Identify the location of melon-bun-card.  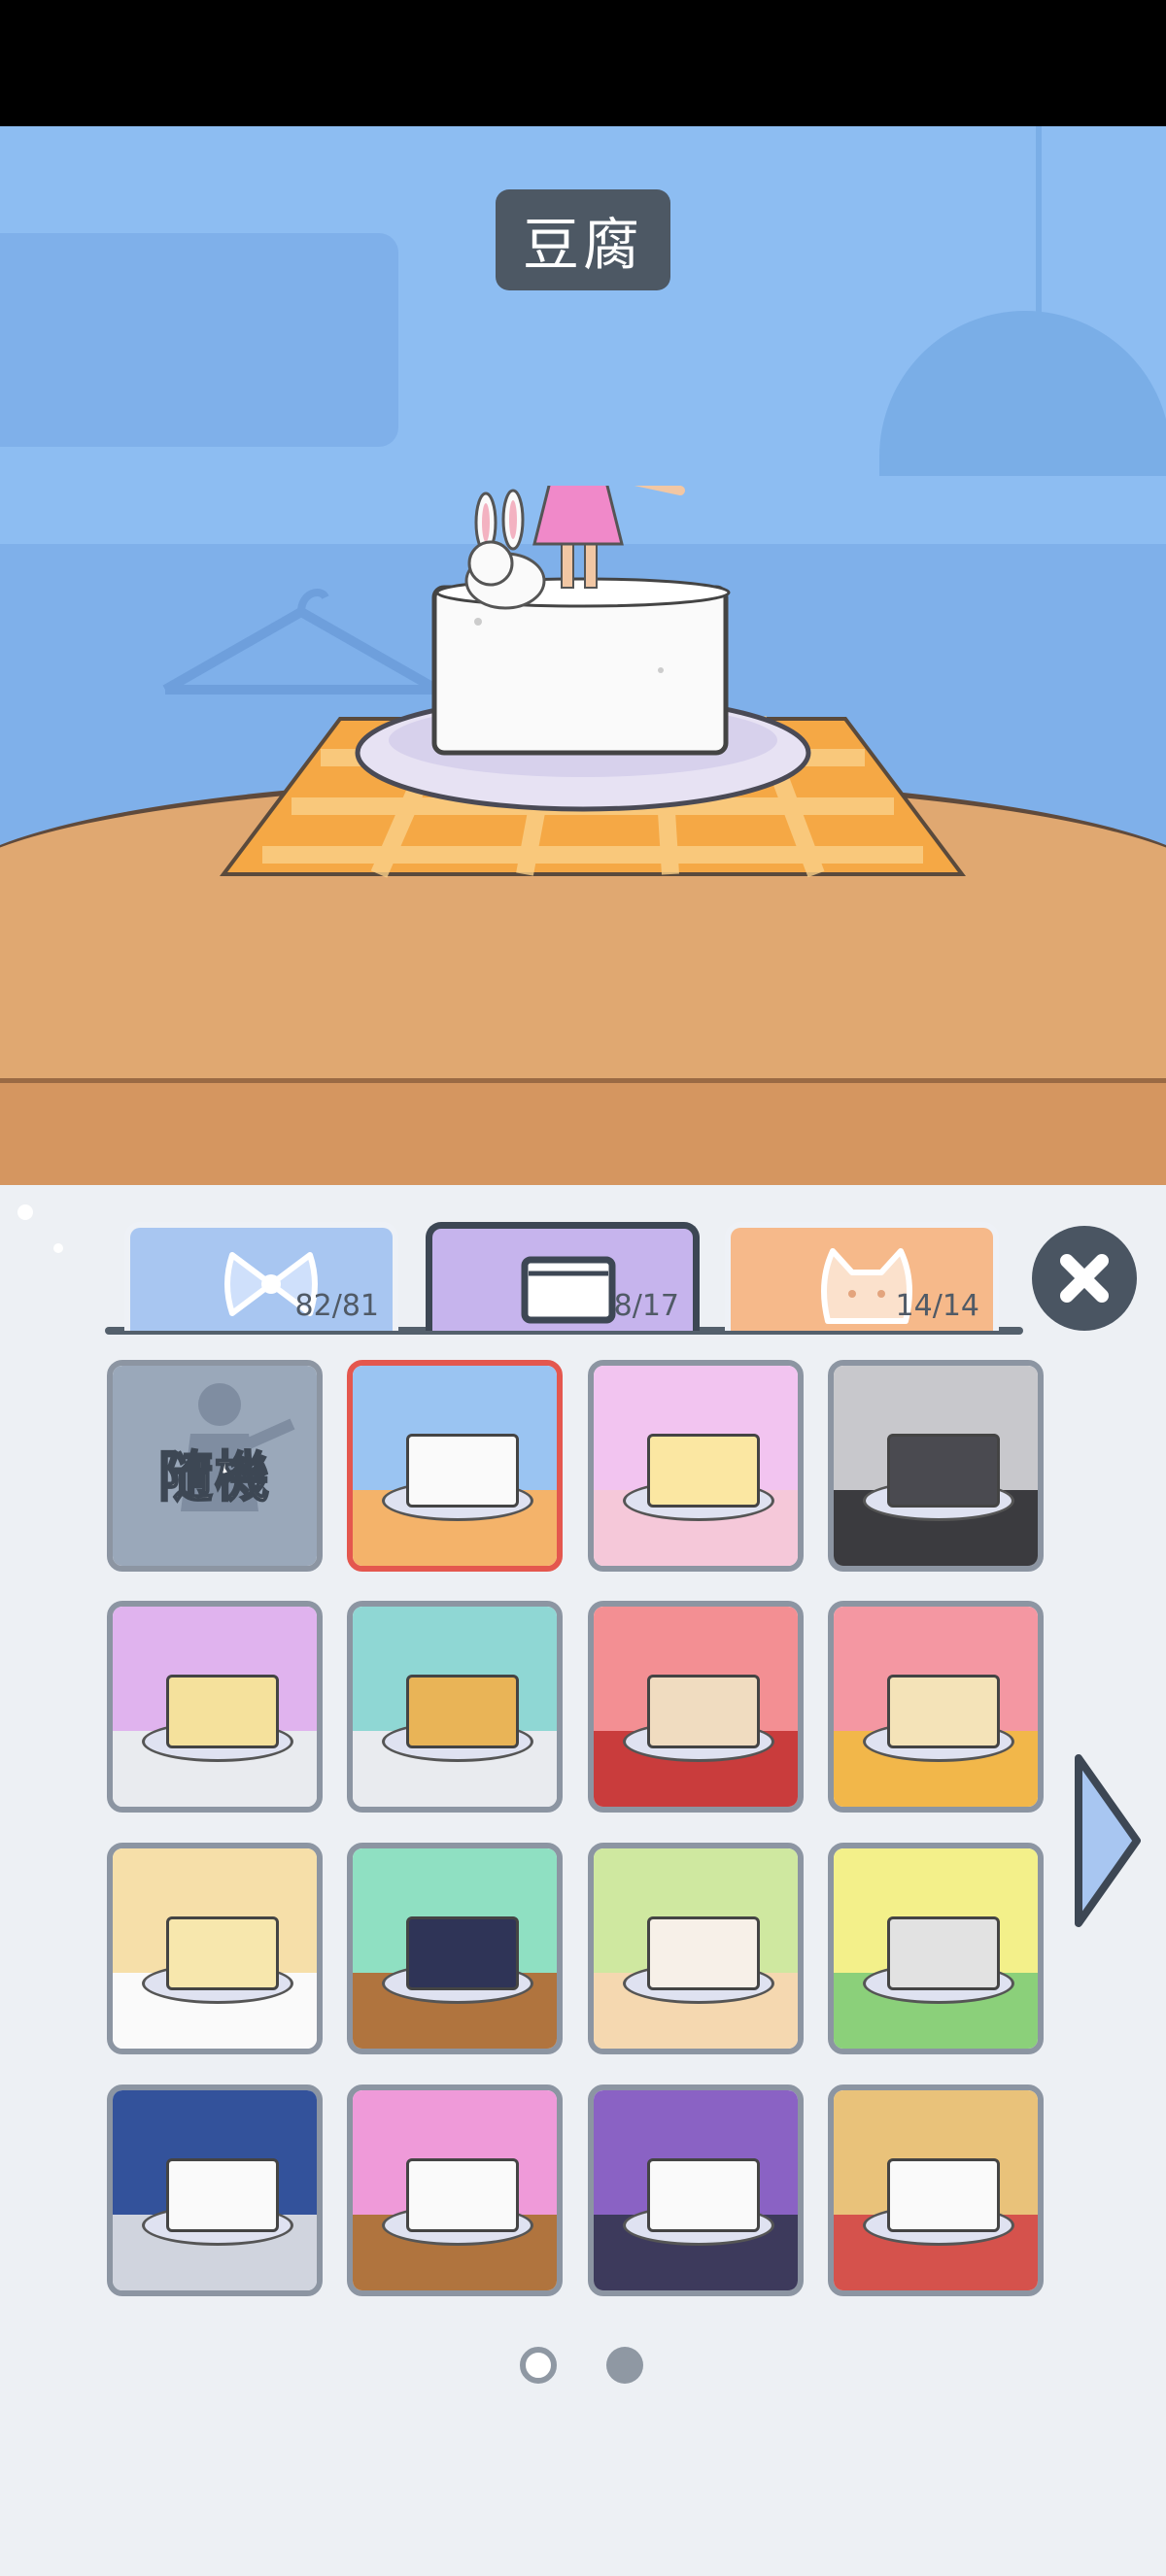
(936, 1707).